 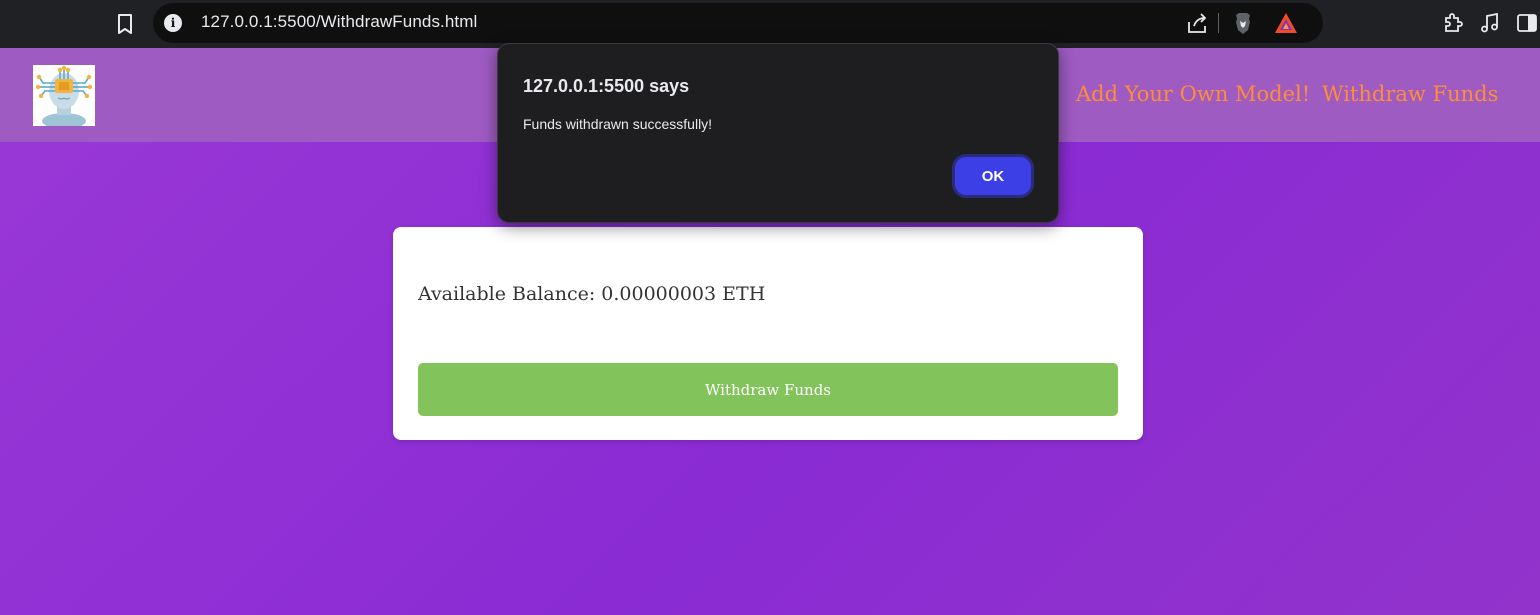 What do you see at coordinates (1286, 23) in the screenshot?
I see `brave-rewards-icon` at bounding box center [1286, 23].